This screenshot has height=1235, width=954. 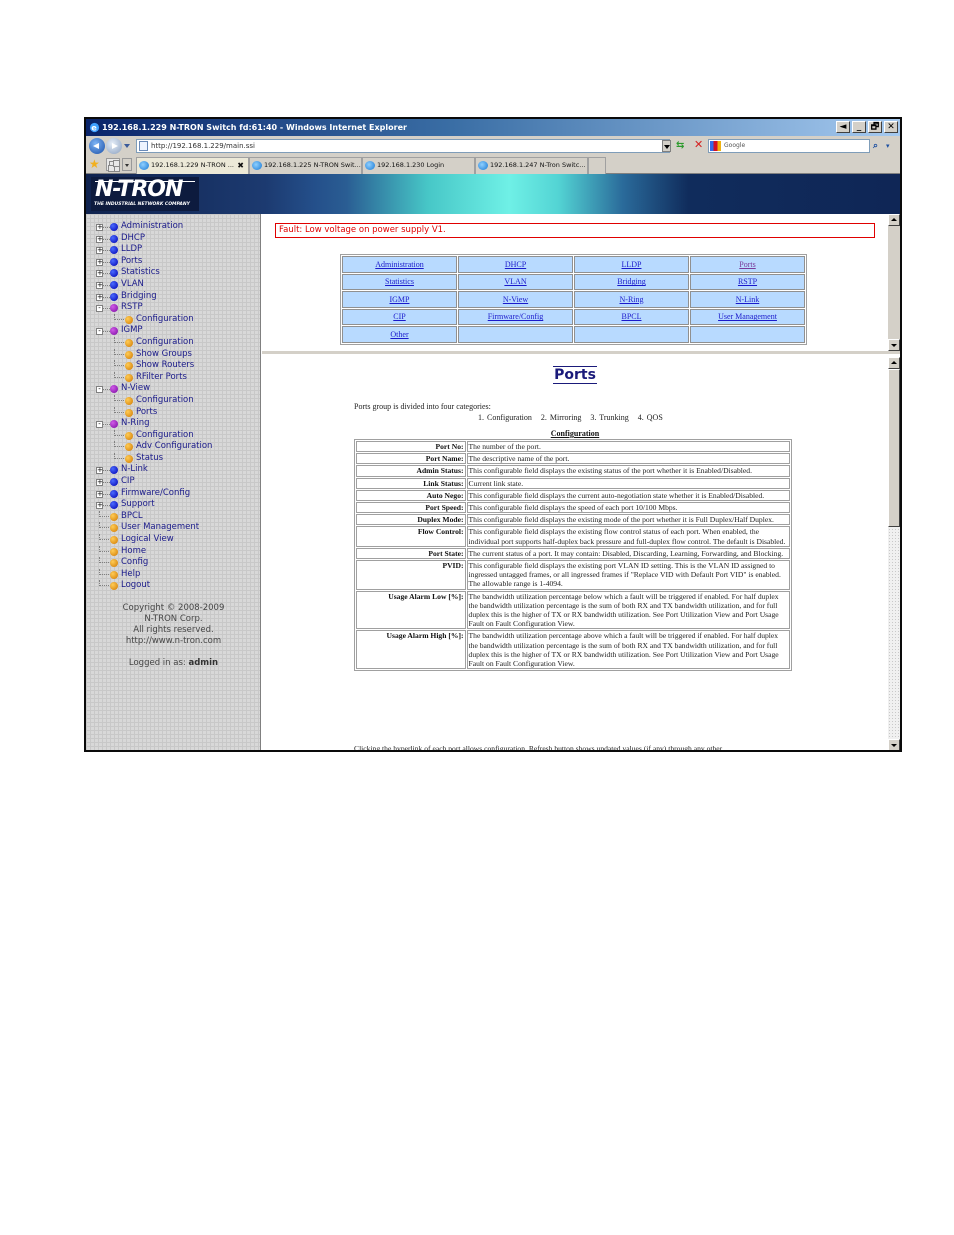 I want to click on sidebar-item-label: Administration, so click(x=152, y=226).